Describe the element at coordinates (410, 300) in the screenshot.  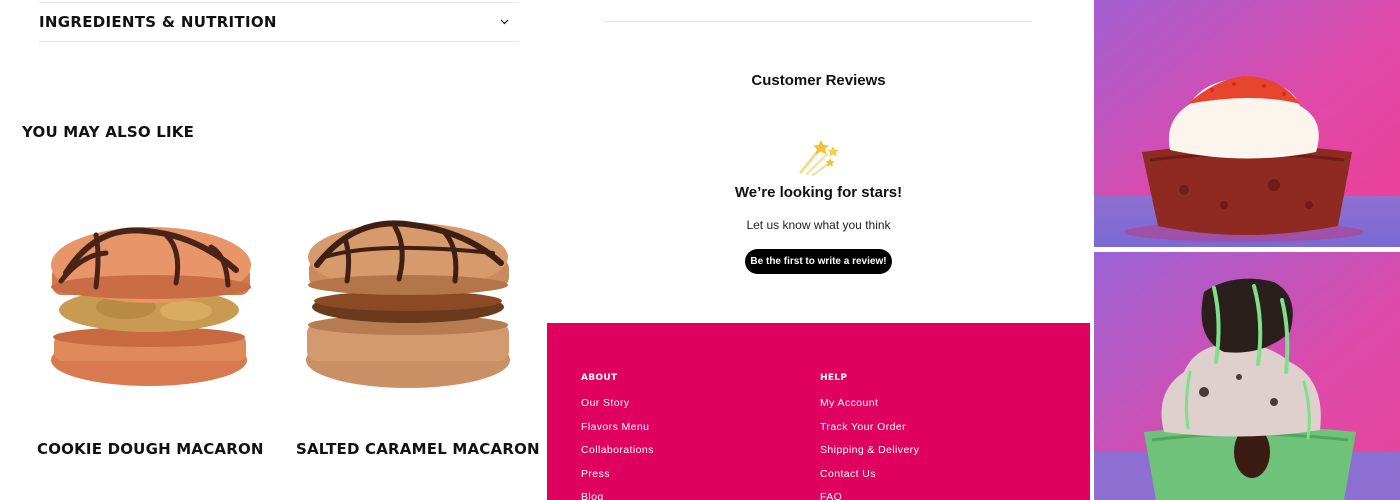
I see `salted-caramel-macaron-image` at that location.